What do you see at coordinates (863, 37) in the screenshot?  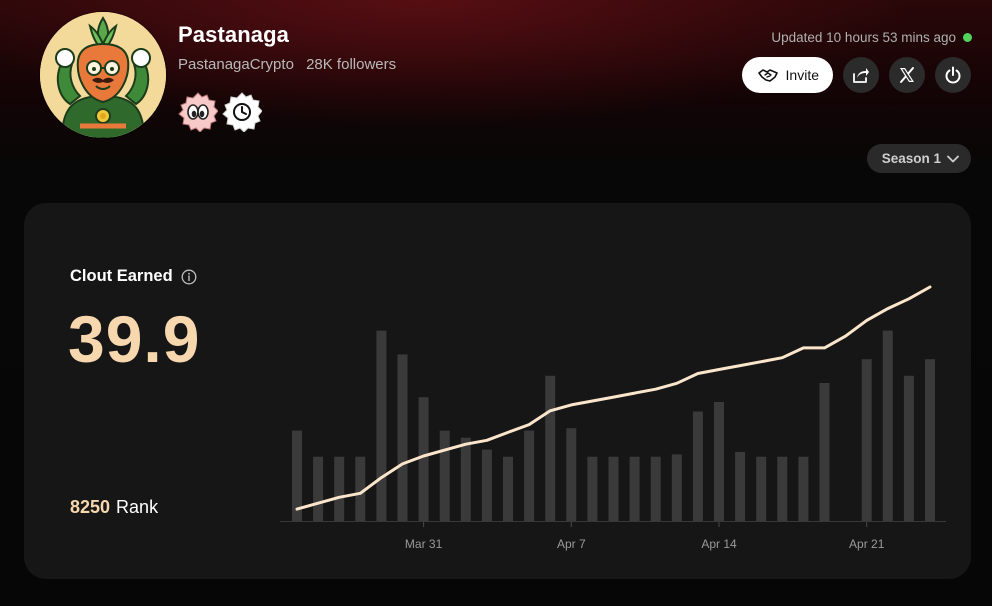 I see `updated-text: Updated 10 hours 53 mins ago` at bounding box center [863, 37].